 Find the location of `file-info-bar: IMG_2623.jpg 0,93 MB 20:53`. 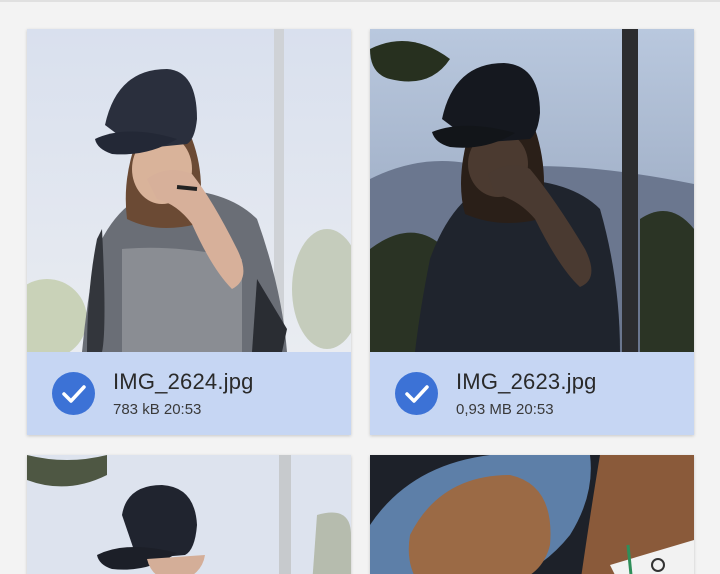

file-info-bar: IMG_2623.jpg 0,93 MB 20:53 is located at coordinates (532, 393).